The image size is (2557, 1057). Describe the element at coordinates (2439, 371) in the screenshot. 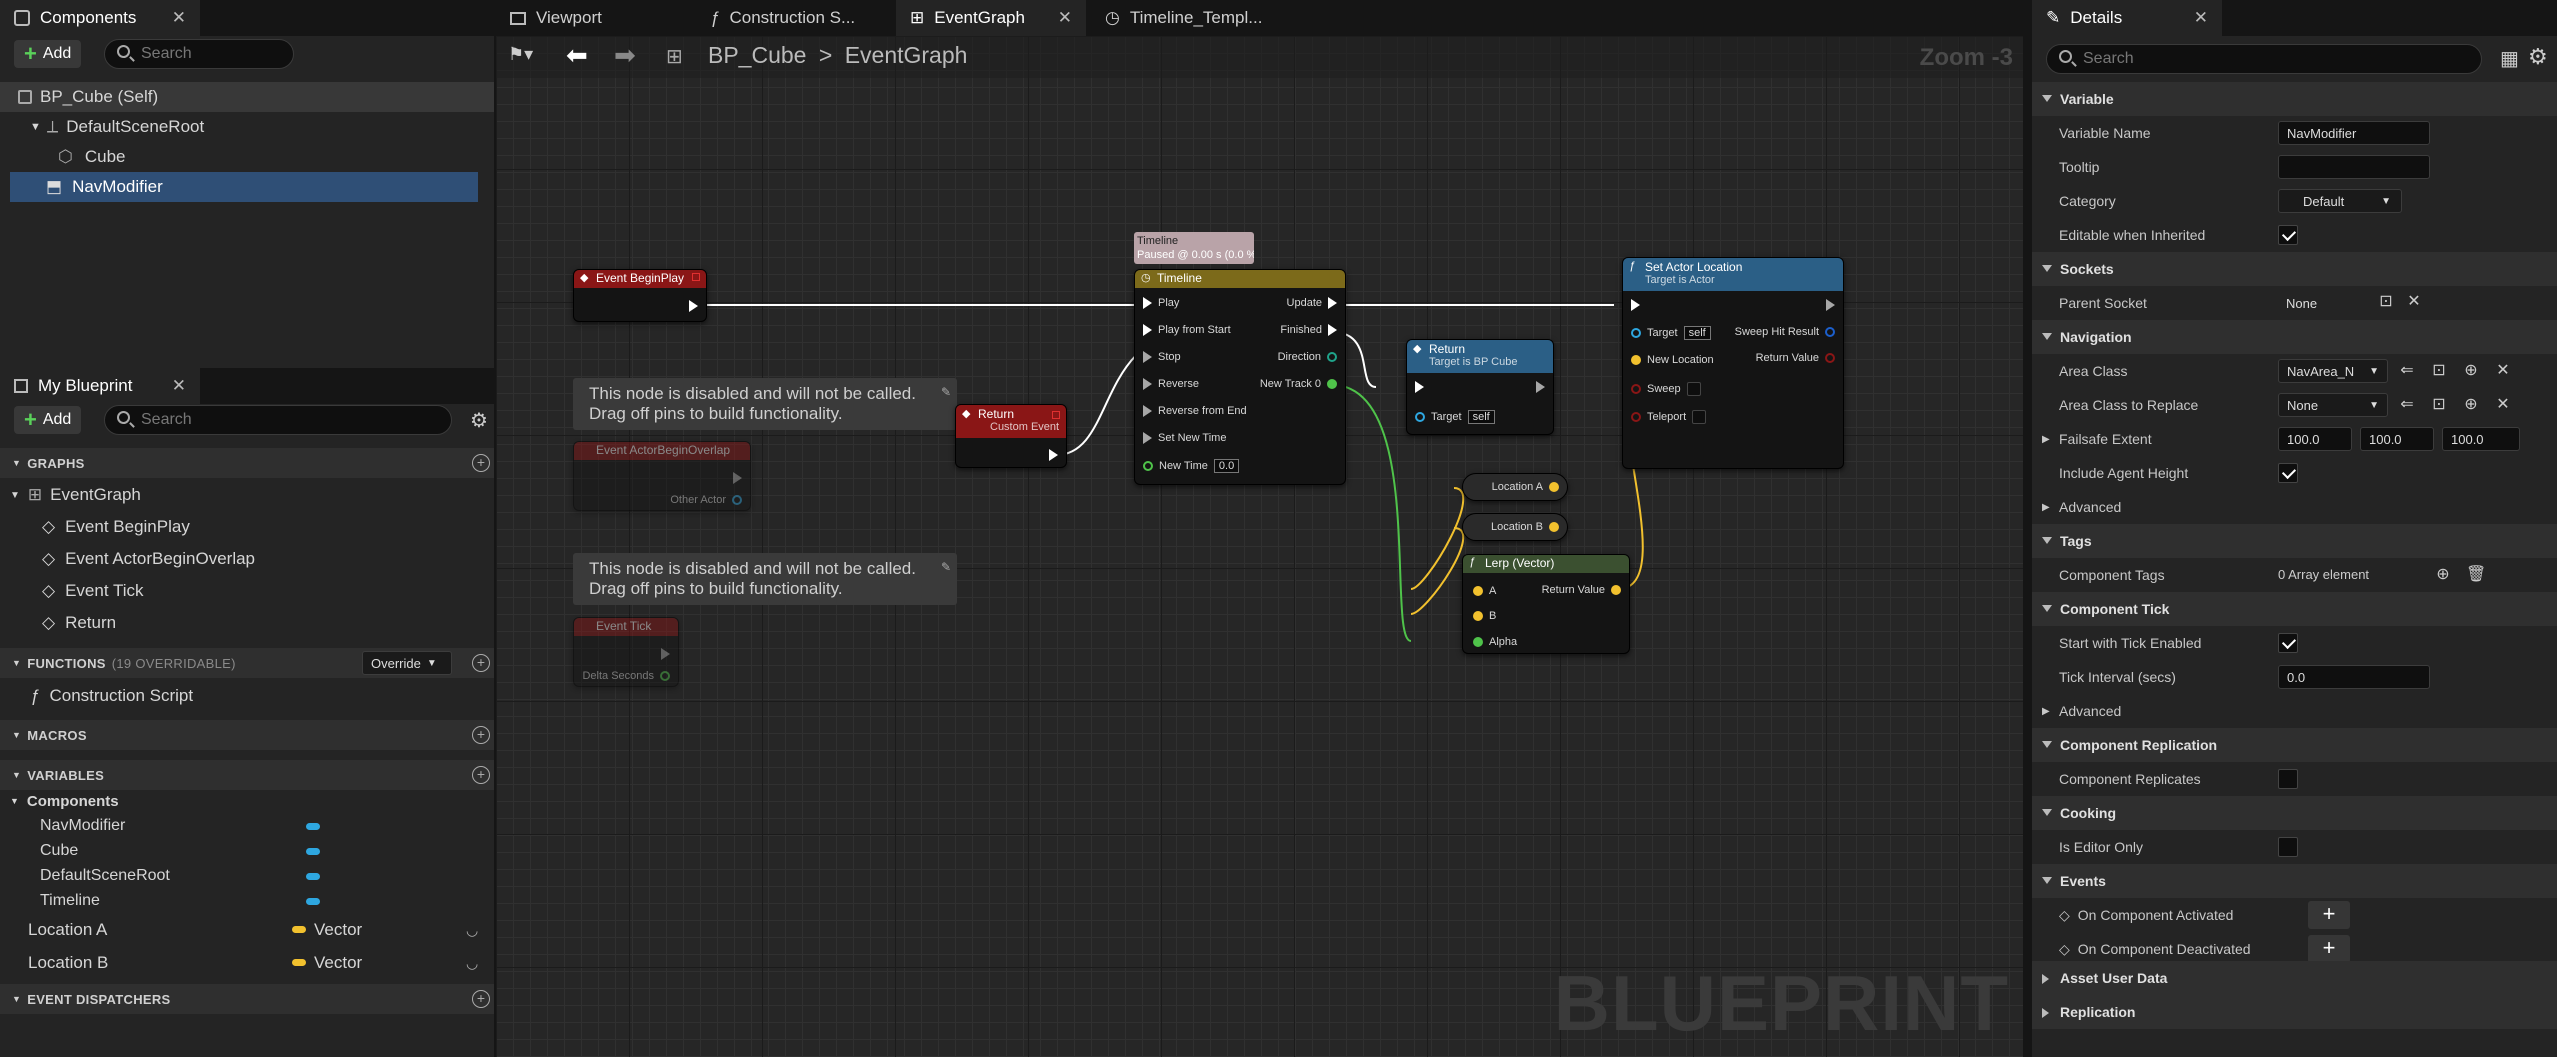

I see `browse-icon: ⊡` at that location.